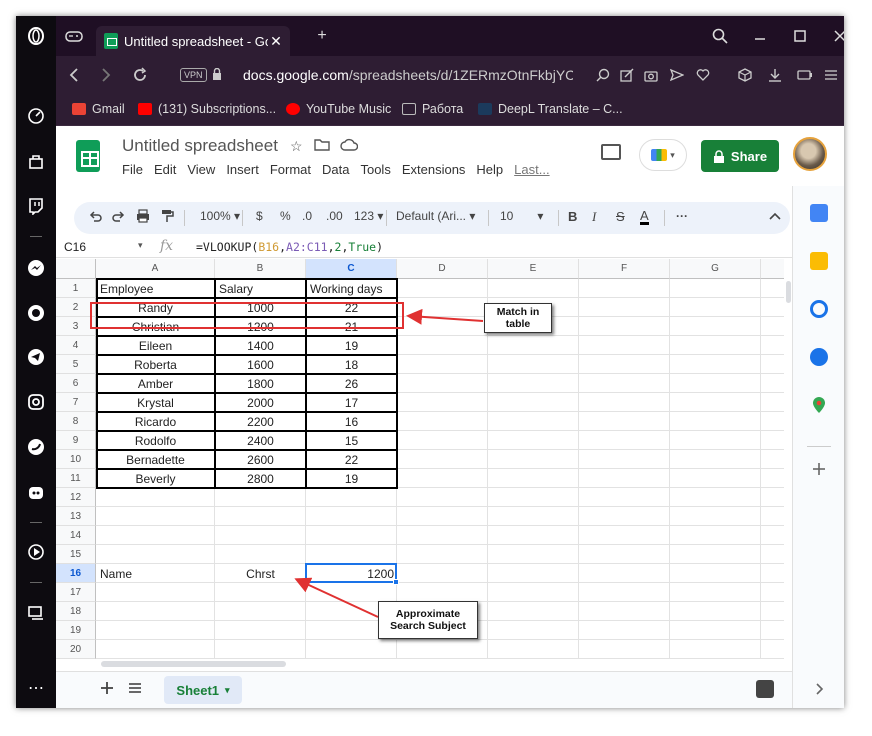 The height and width of the screenshot is (736, 872). I want to click on undo-icon, so click(95, 217).